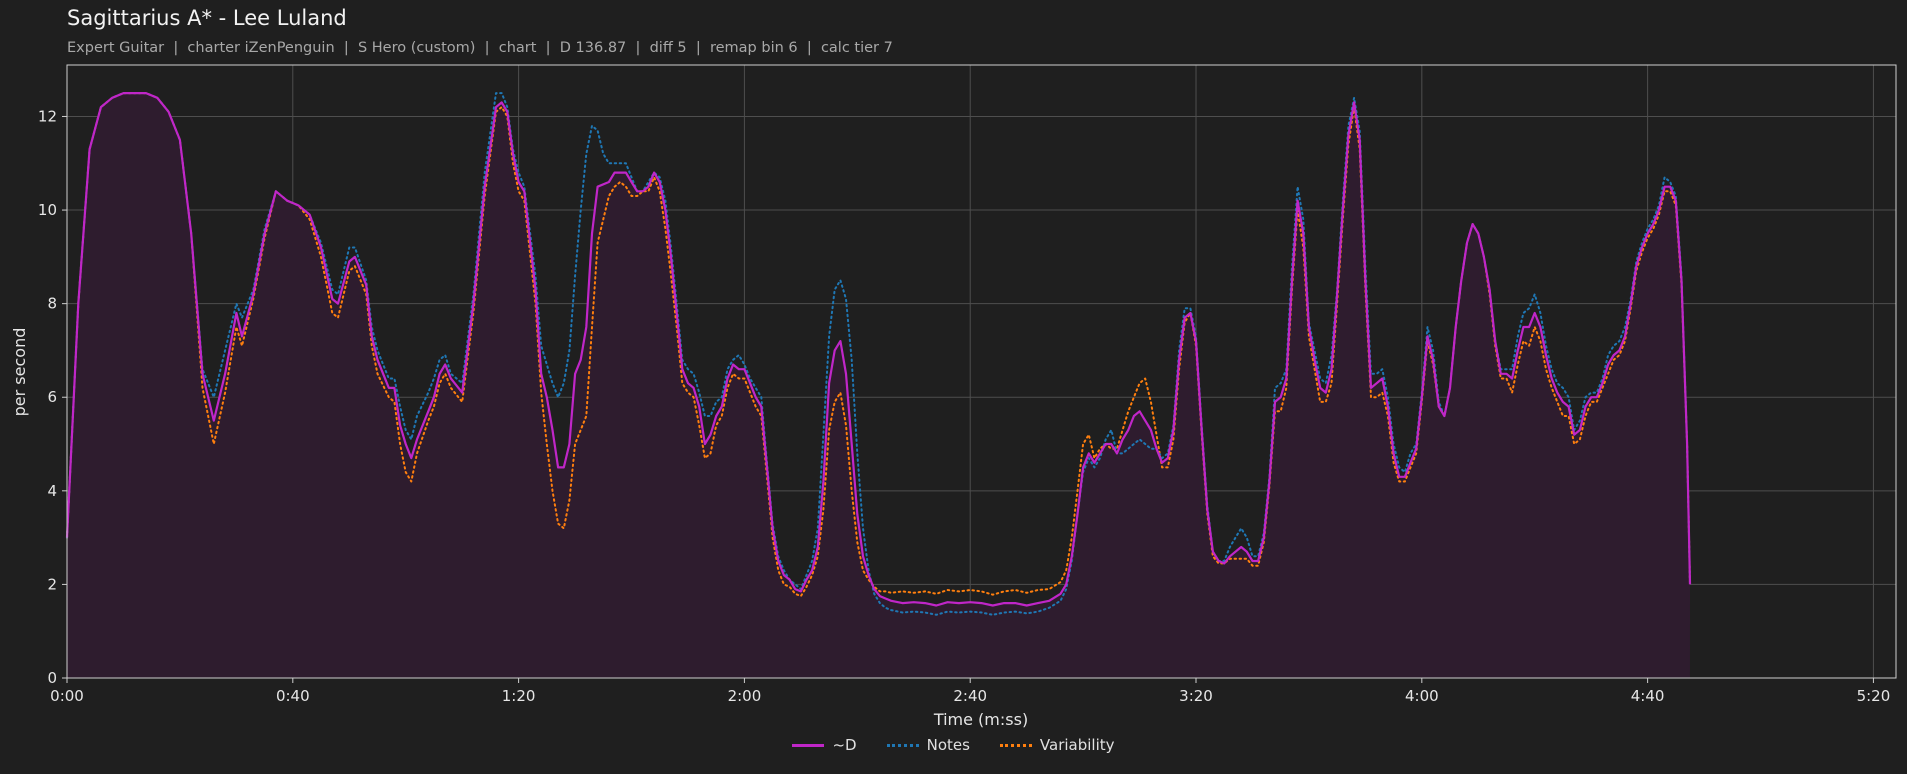  Describe the element at coordinates (293, 696) in the screenshot. I see `x-tick-label: 0:40` at that location.